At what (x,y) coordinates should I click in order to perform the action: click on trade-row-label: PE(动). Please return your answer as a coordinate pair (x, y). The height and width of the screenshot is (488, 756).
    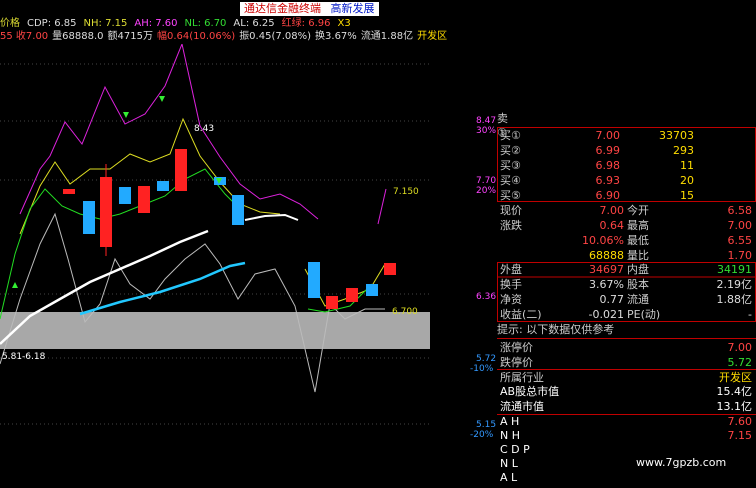
    Looking at the image, I should click on (644, 314).